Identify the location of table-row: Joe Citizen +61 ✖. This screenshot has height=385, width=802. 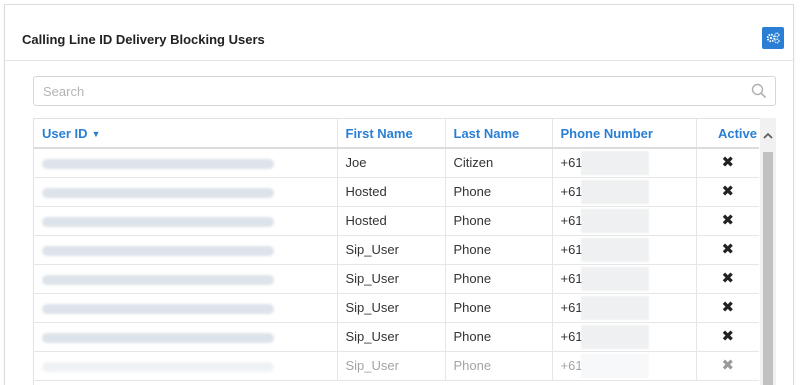
(396, 163).